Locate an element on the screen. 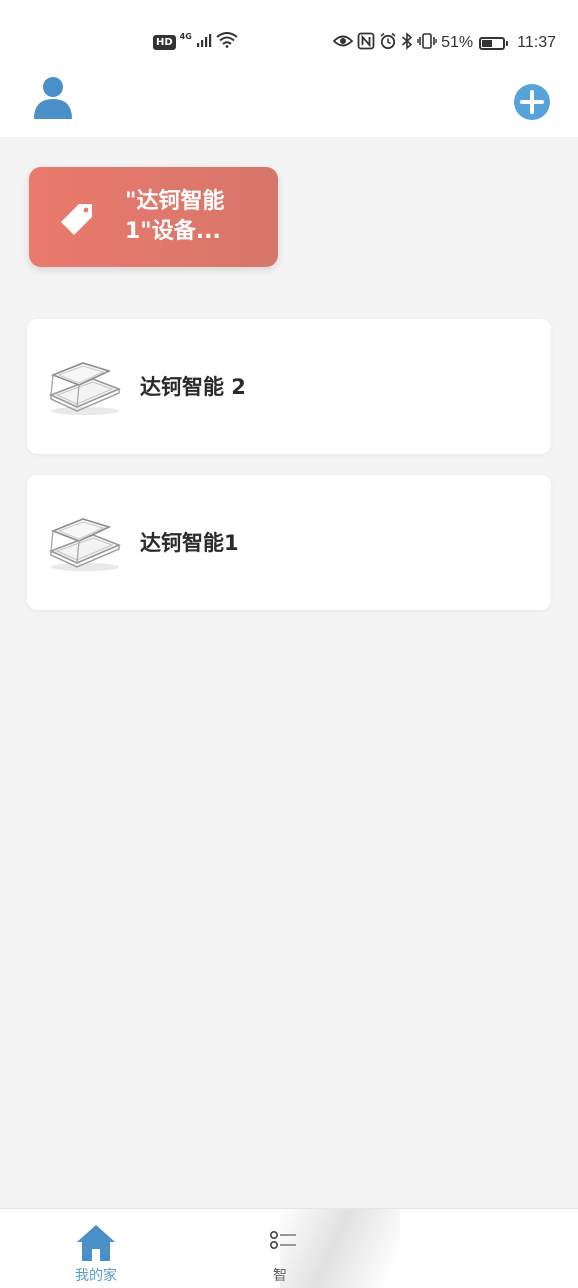 Image resolution: width=578 pixels, height=1288 pixels. add-button is located at coordinates (532, 102).